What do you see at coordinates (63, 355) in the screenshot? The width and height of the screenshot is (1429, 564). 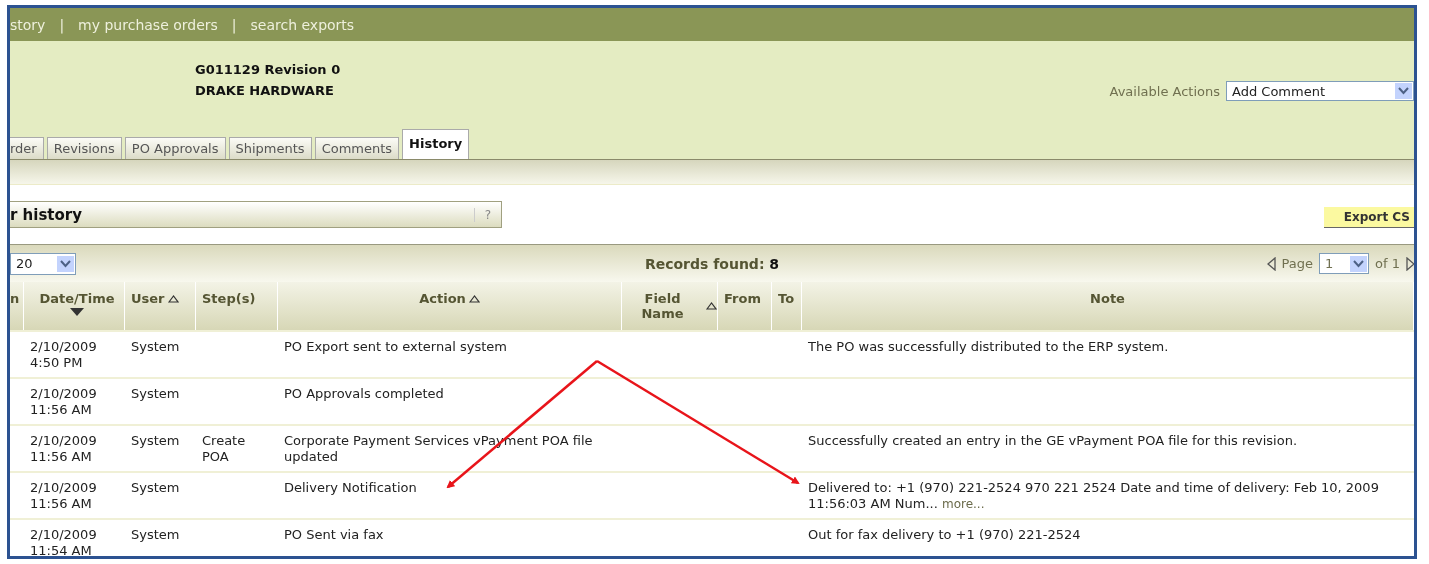 I see `table-cell-text: 2/10/2009 4:50 PM` at bounding box center [63, 355].